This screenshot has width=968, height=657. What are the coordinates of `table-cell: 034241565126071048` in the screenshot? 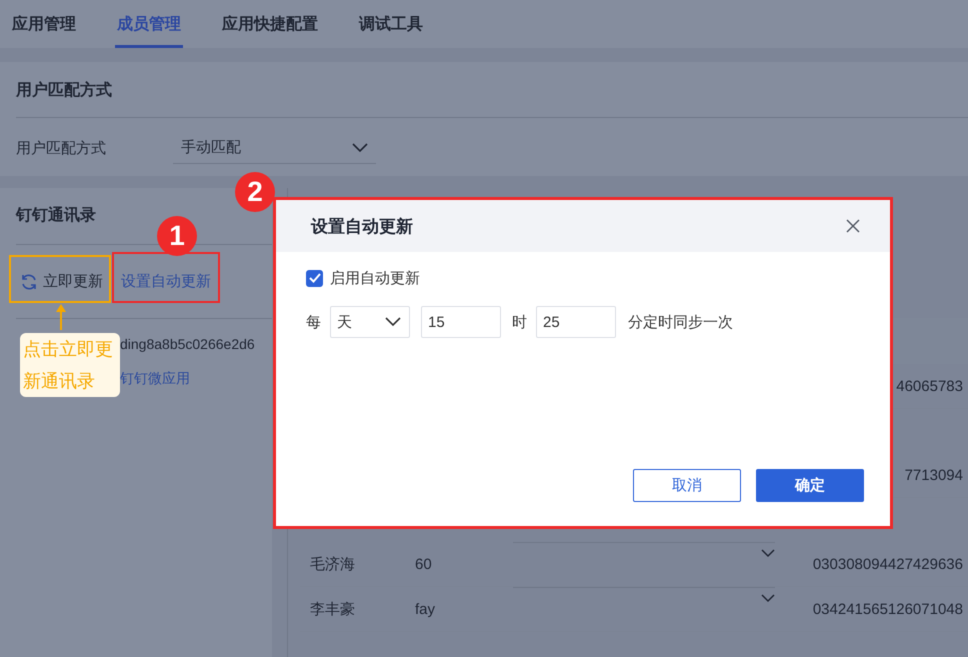 It's located at (887, 609).